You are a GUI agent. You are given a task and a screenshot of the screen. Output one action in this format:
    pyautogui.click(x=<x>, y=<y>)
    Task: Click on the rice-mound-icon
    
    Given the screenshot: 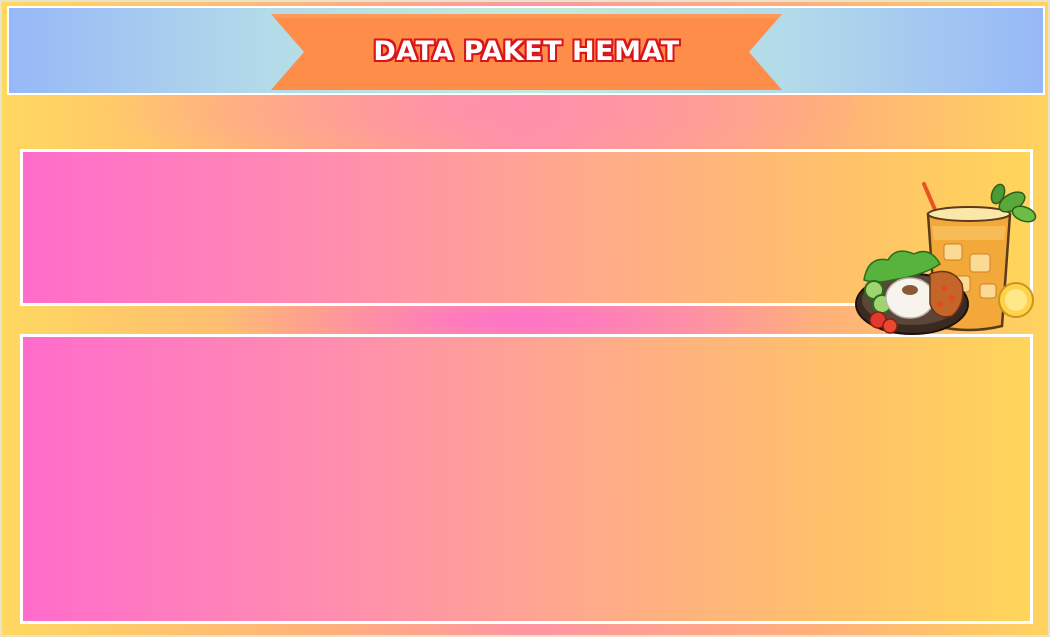 What is the action you would take?
    pyautogui.click(x=910, y=298)
    